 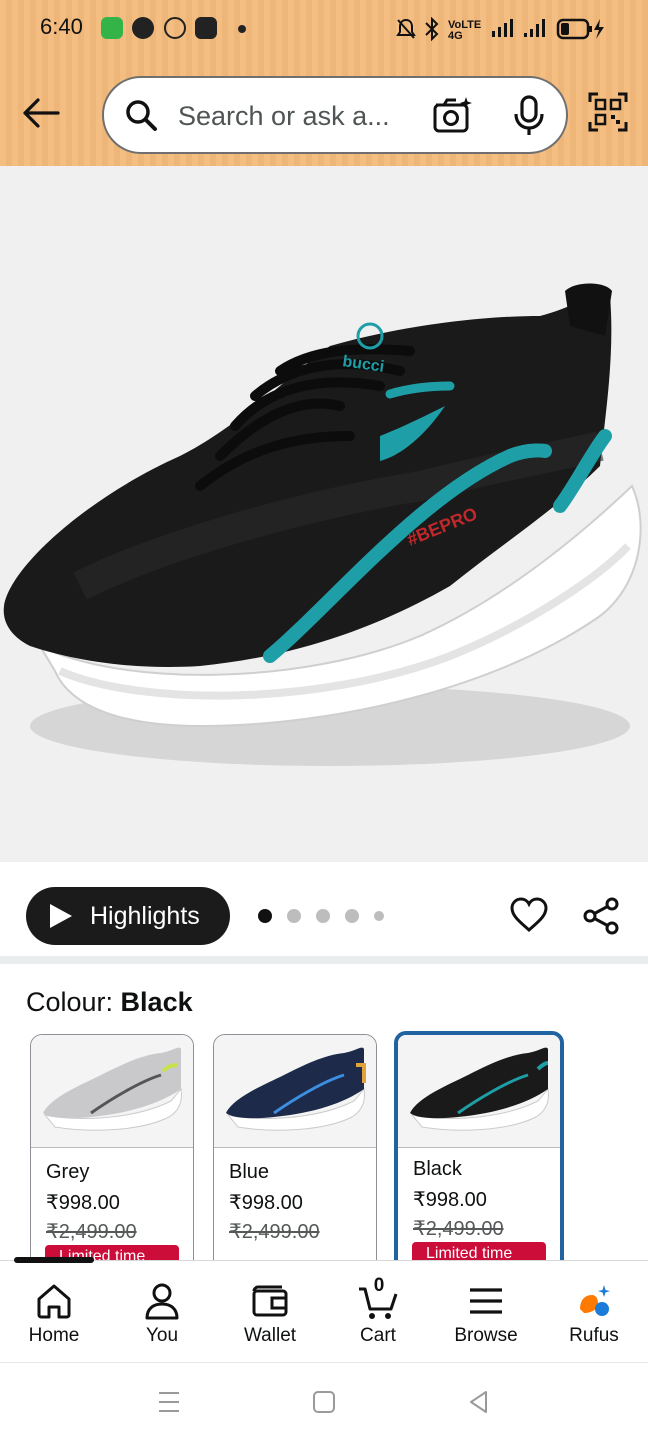 I want to click on nav-label: Browse, so click(x=486, y=1335).